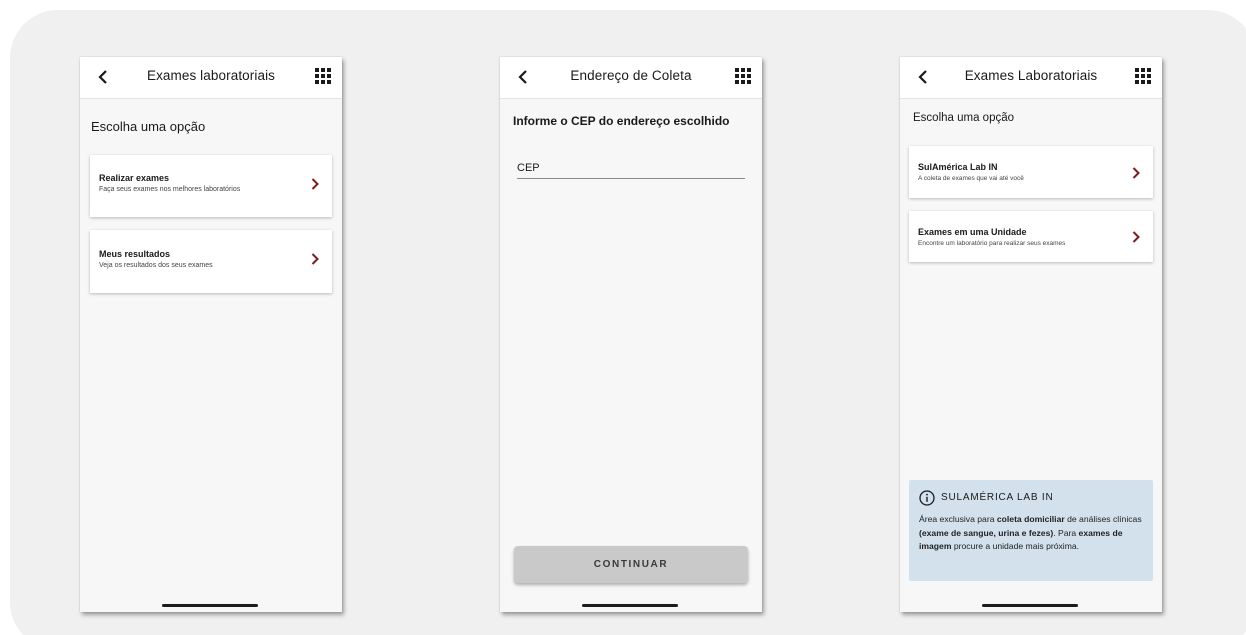 The width and height of the screenshot is (1246, 635). I want to click on info-title: SULAMÉRICA LAB IN, so click(997, 497).